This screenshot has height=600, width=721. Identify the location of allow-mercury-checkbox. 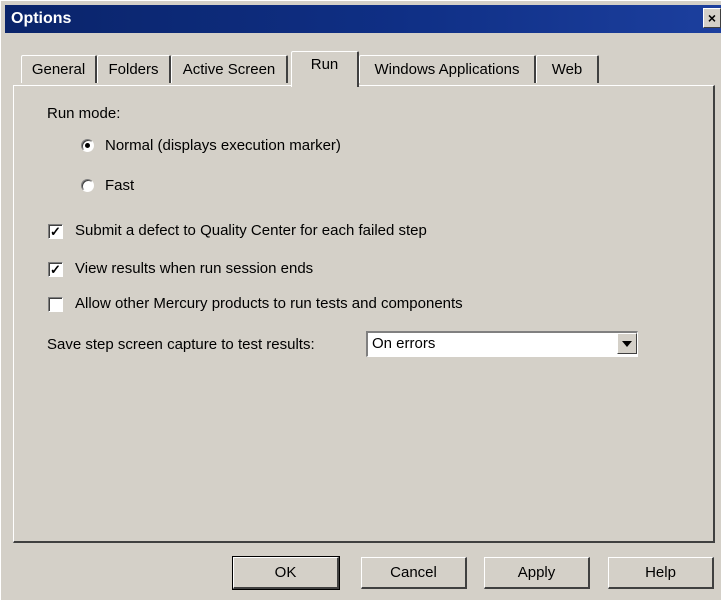
(55, 304).